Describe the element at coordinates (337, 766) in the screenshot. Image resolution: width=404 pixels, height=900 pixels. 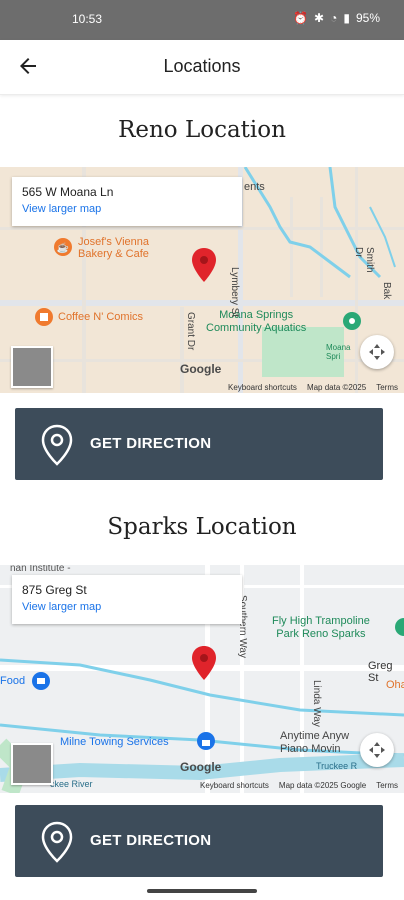
I see `river-truckee: Truckee R` at that location.